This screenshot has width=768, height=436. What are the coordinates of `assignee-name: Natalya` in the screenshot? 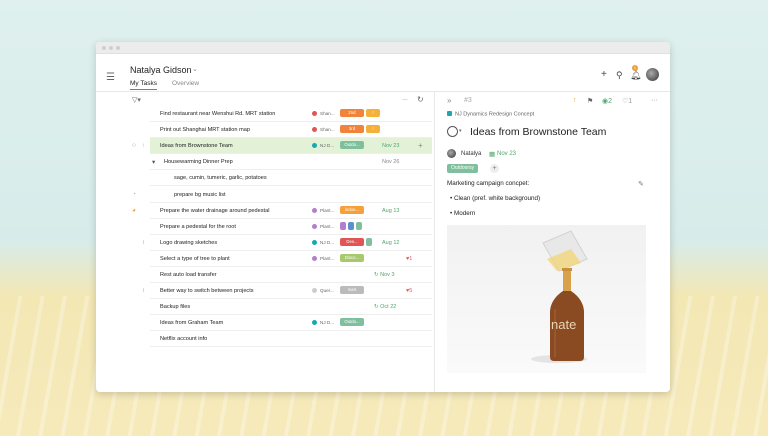 It's located at (471, 154).